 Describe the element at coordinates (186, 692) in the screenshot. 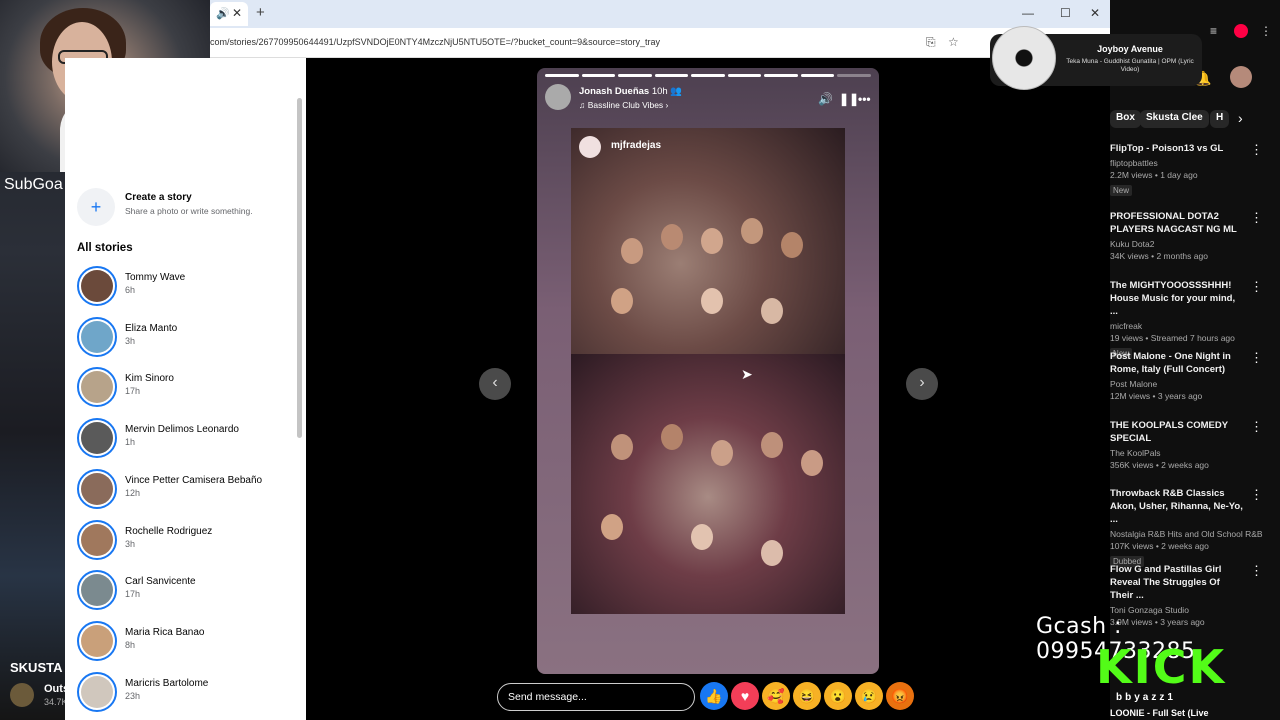

I see `story-list-item: Maricris Bartolome 23h` at that location.